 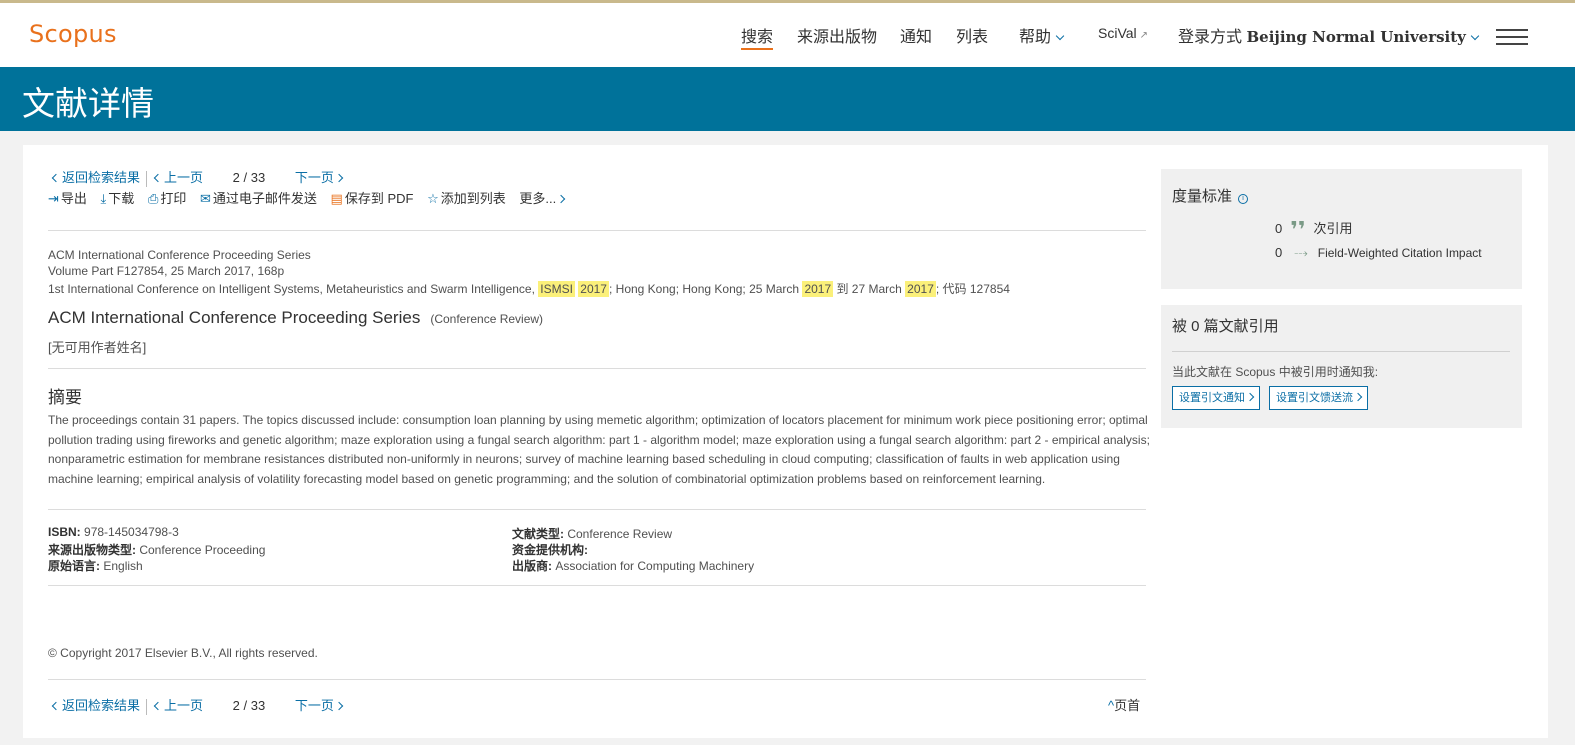 I want to click on source-volume-link: Volume Part F127854, 25 March 2017, 168p, so click(x=166, y=271).